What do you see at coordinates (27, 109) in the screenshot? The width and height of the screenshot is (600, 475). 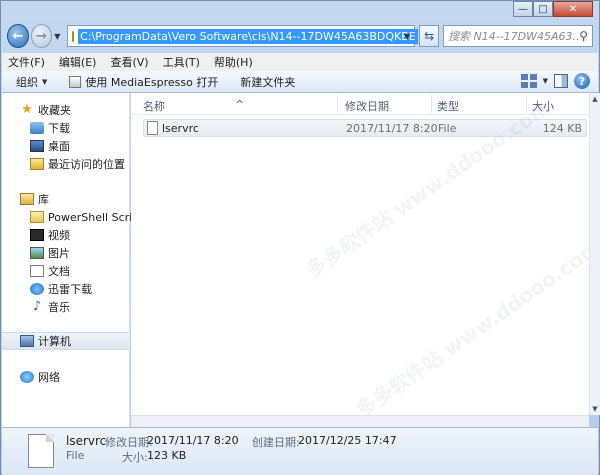 I see `star-icon: ★` at bounding box center [27, 109].